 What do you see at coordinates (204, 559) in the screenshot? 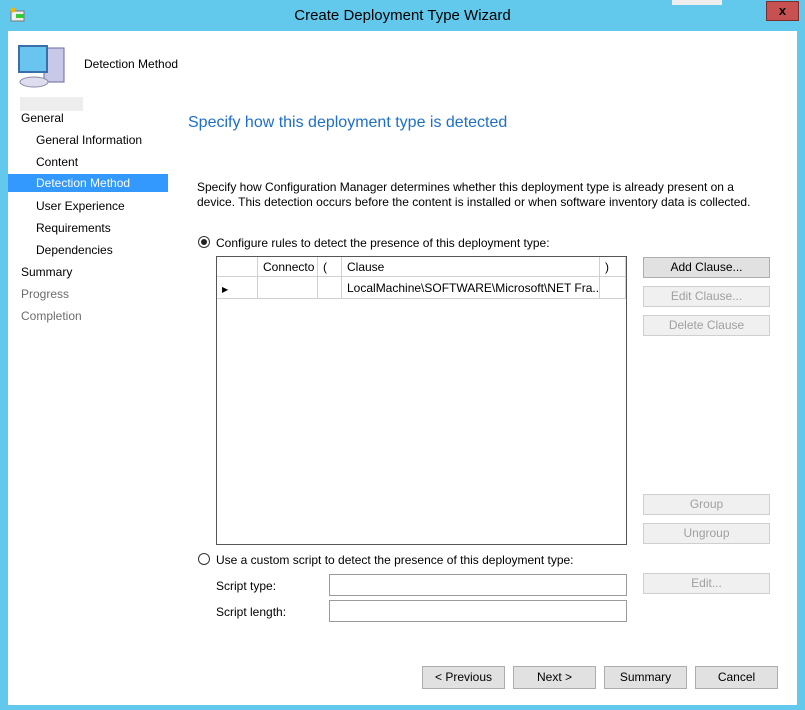
I see `script-radio` at bounding box center [204, 559].